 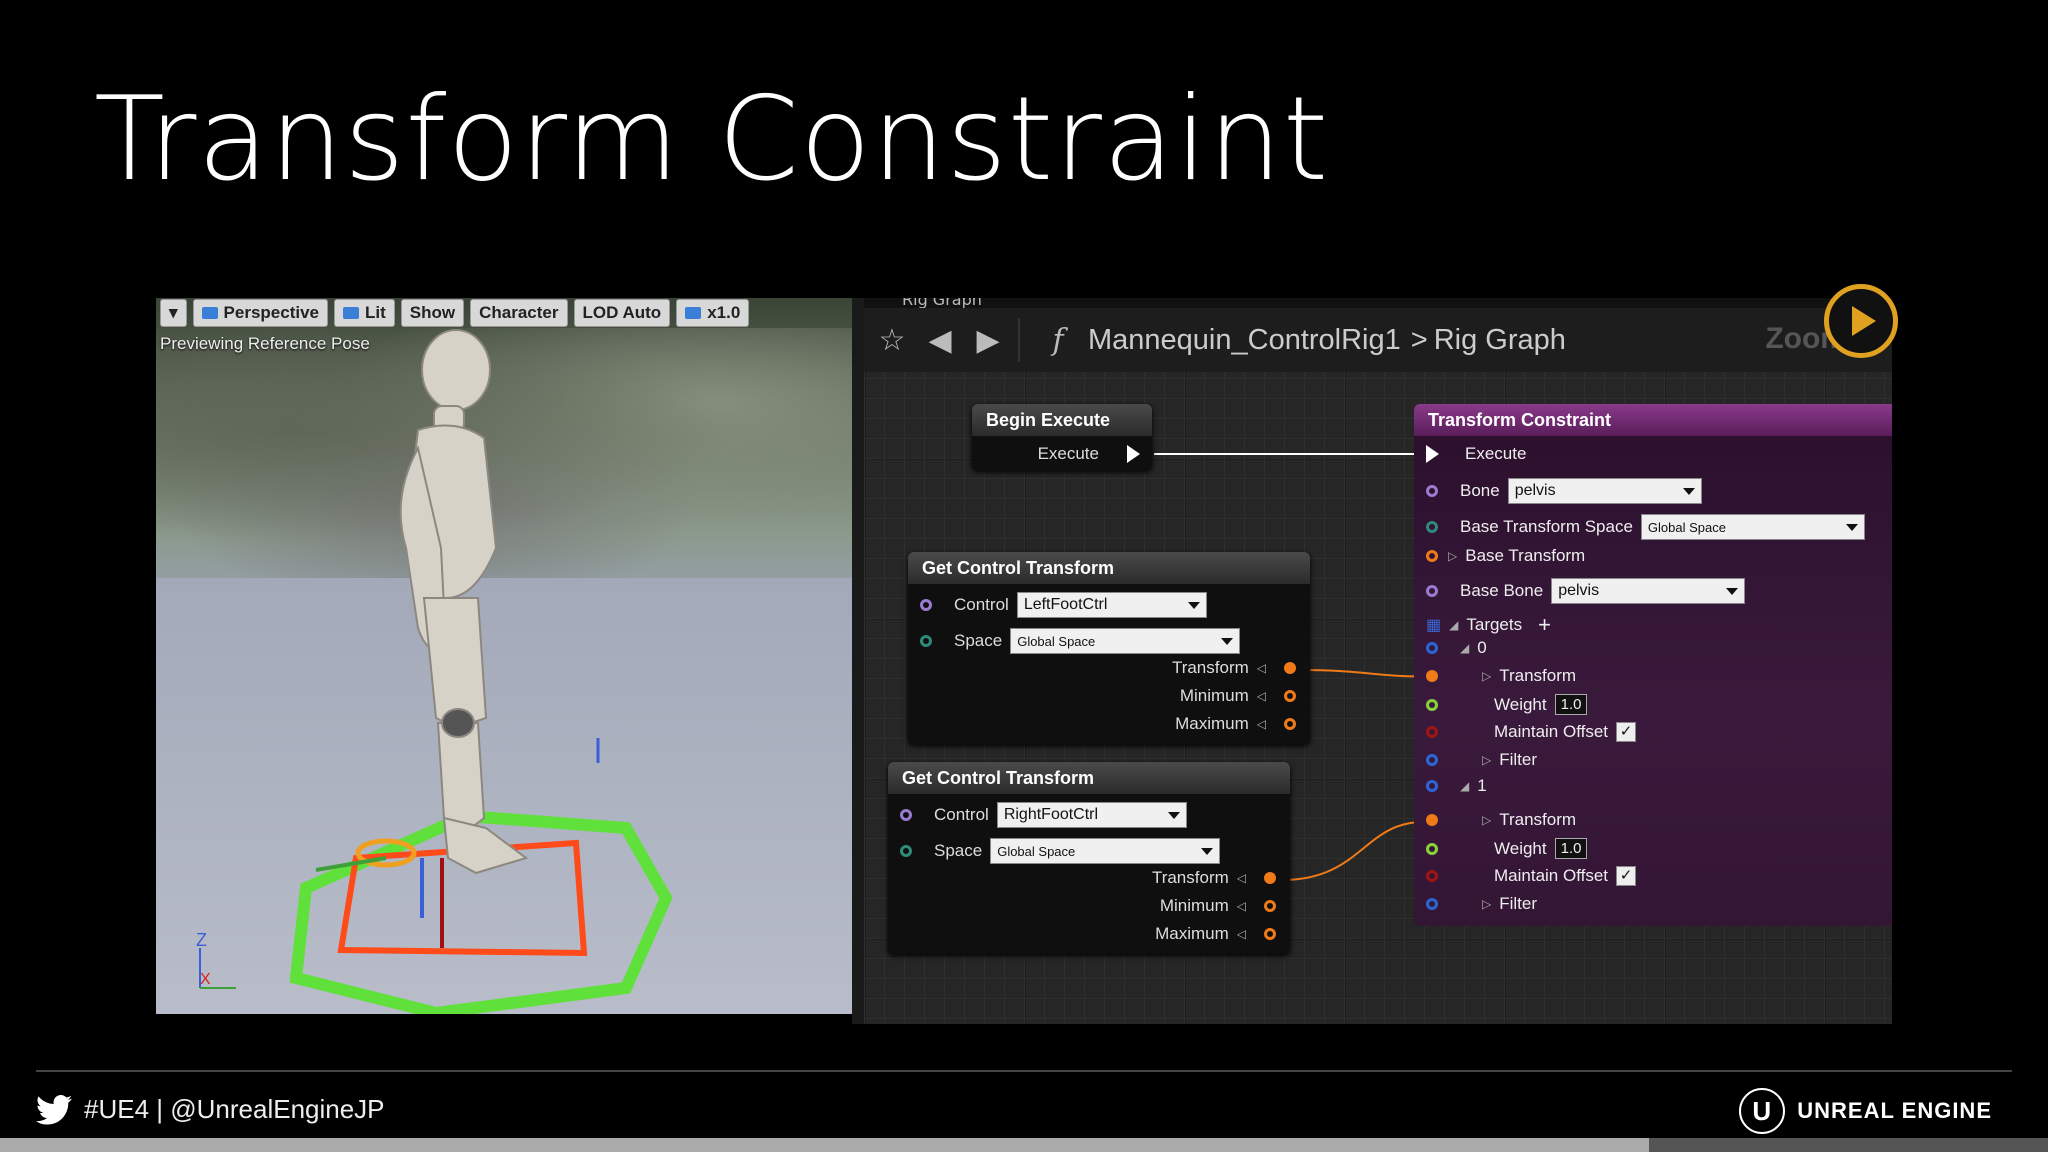 What do you see at coordinates (205, 979) in the screenshot?
I see `axis-label-x: X` at bounding box center [205, 979].